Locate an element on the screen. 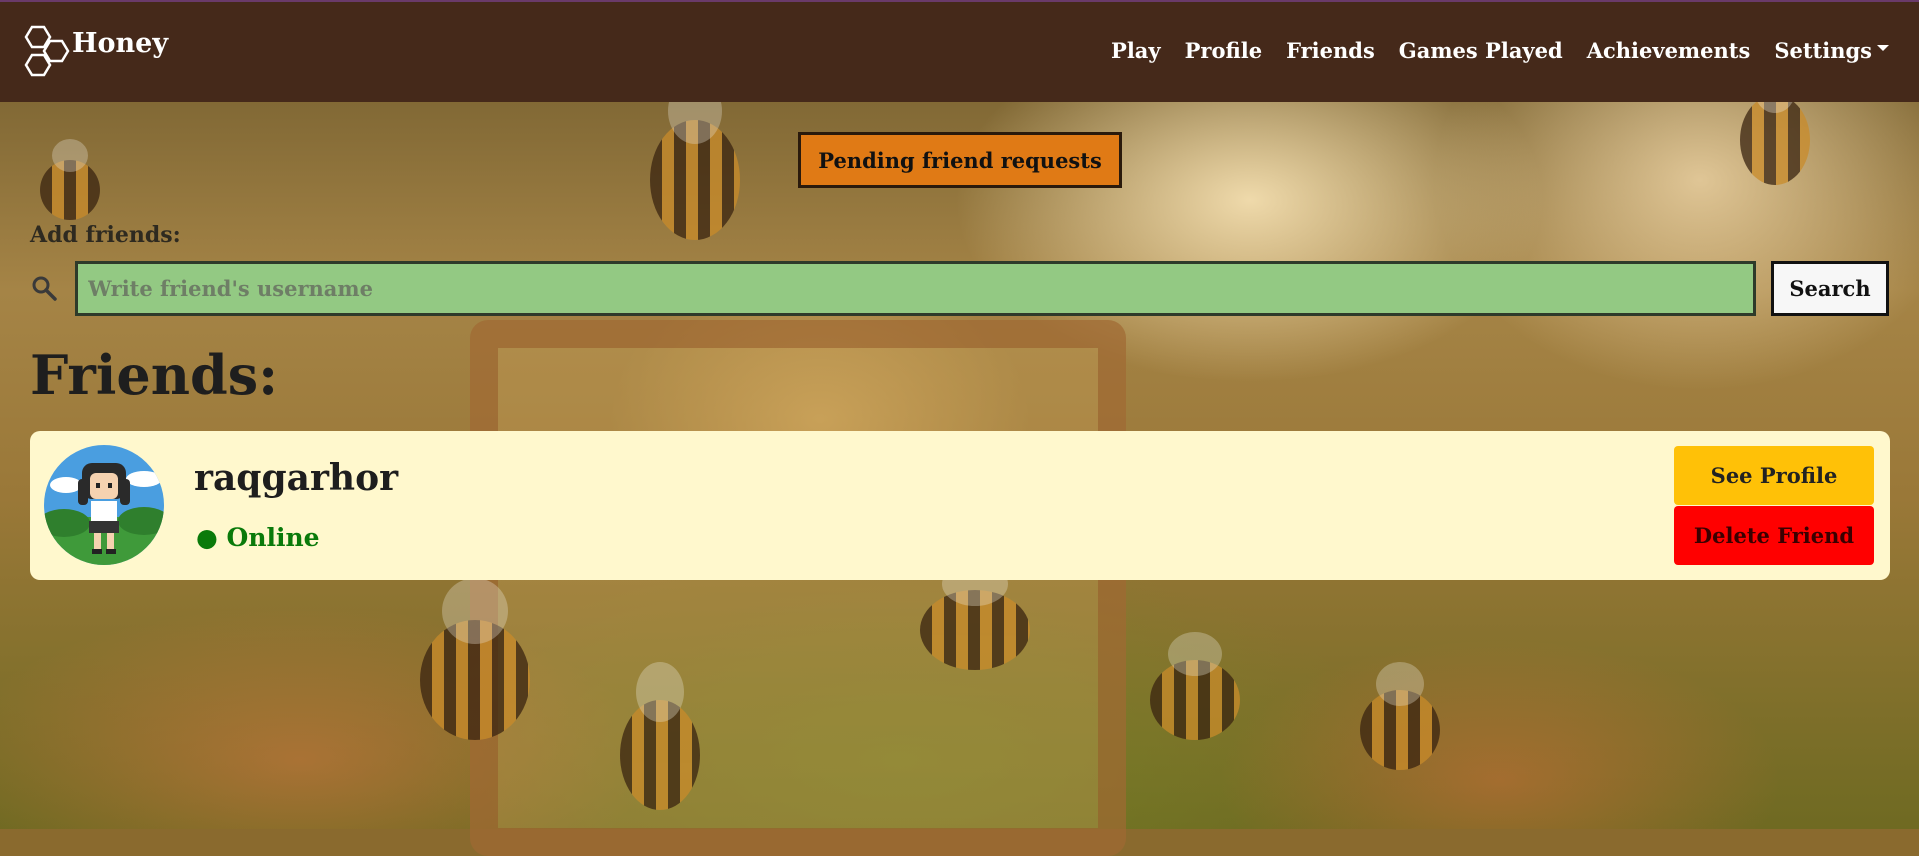 The height and width of the screenshot is (856, 1919). search-button: Search is located at coordinates (1830, 288).